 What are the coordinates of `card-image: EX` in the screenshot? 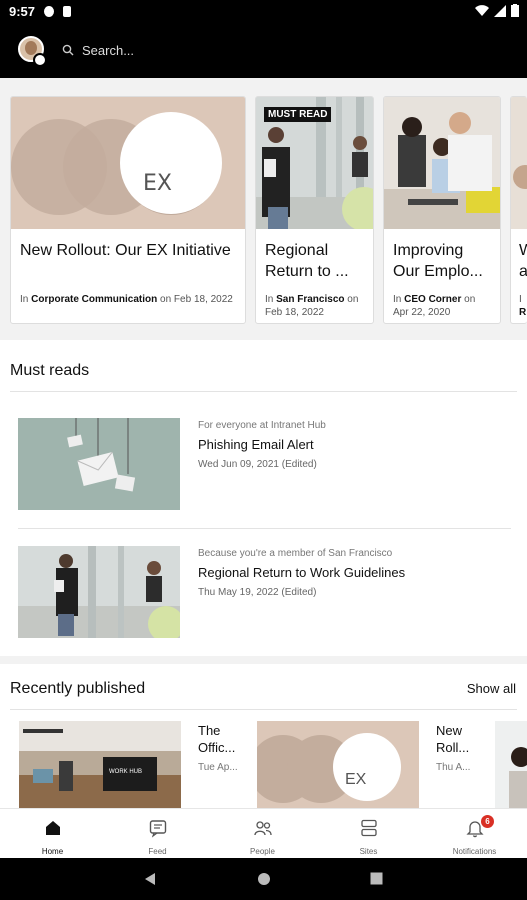 It's located at (128, 163).